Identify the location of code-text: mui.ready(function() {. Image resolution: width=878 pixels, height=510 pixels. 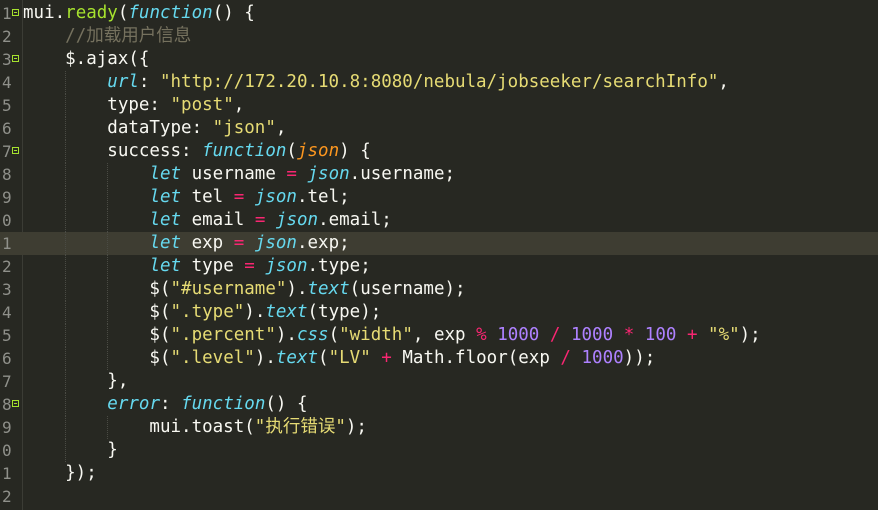
(139, 13).